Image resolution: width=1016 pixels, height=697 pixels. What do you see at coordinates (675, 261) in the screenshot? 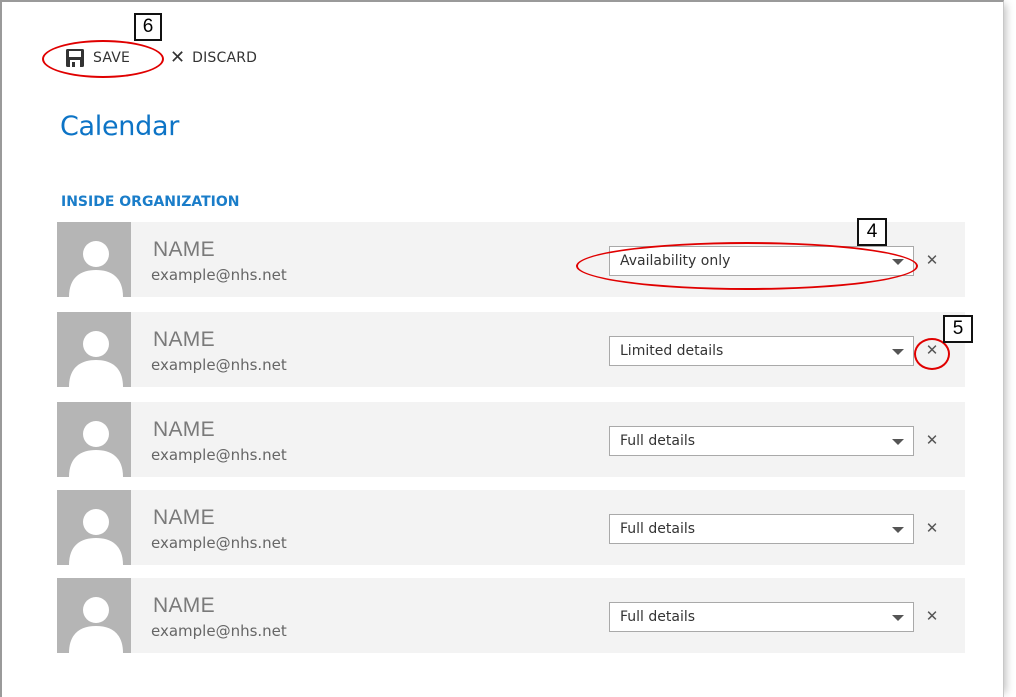
I see `permission-value: Availability only` at bounding box center [675, 261].